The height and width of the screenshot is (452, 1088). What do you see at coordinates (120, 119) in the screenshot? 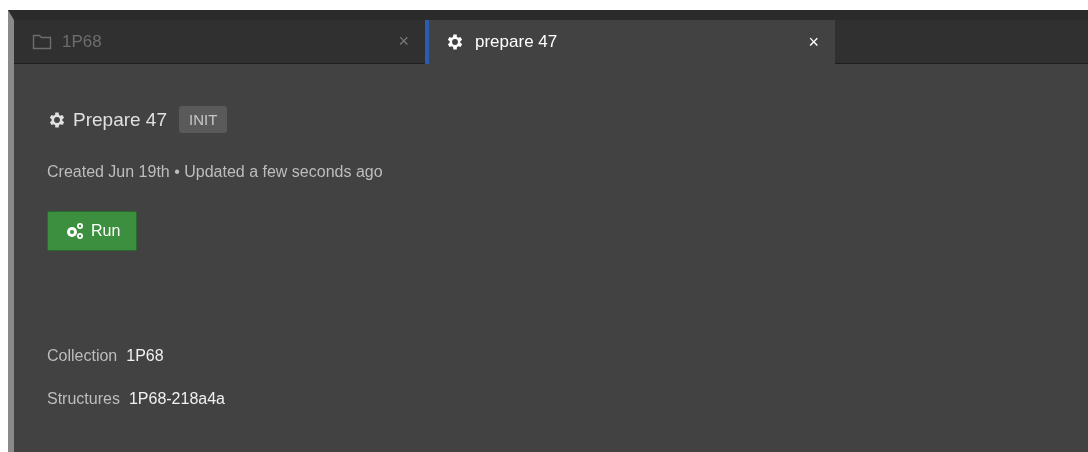
I see `page-title: Prepare 47` at bounding box center [120, 119].